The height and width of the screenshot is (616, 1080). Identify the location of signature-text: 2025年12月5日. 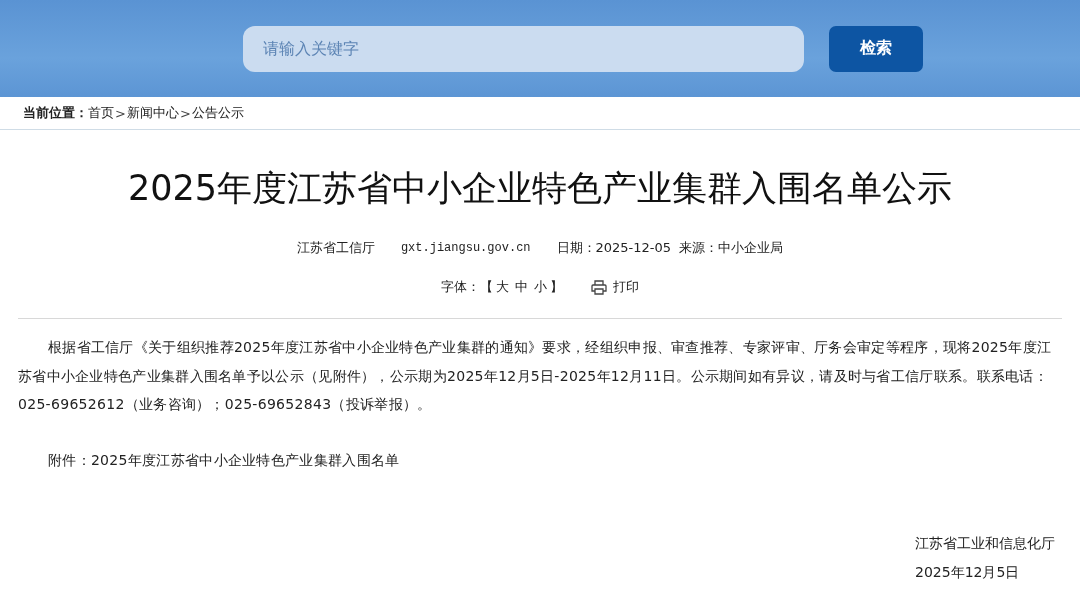
(967, 572).